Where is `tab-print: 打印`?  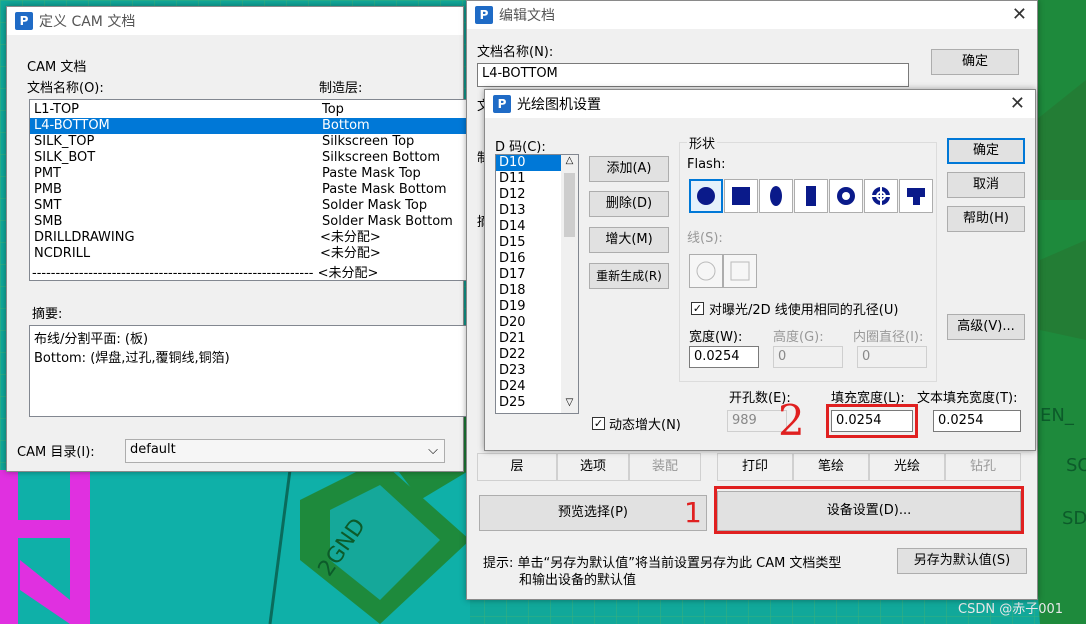
tab-print: 打印 is located at coordinates (755, 467).